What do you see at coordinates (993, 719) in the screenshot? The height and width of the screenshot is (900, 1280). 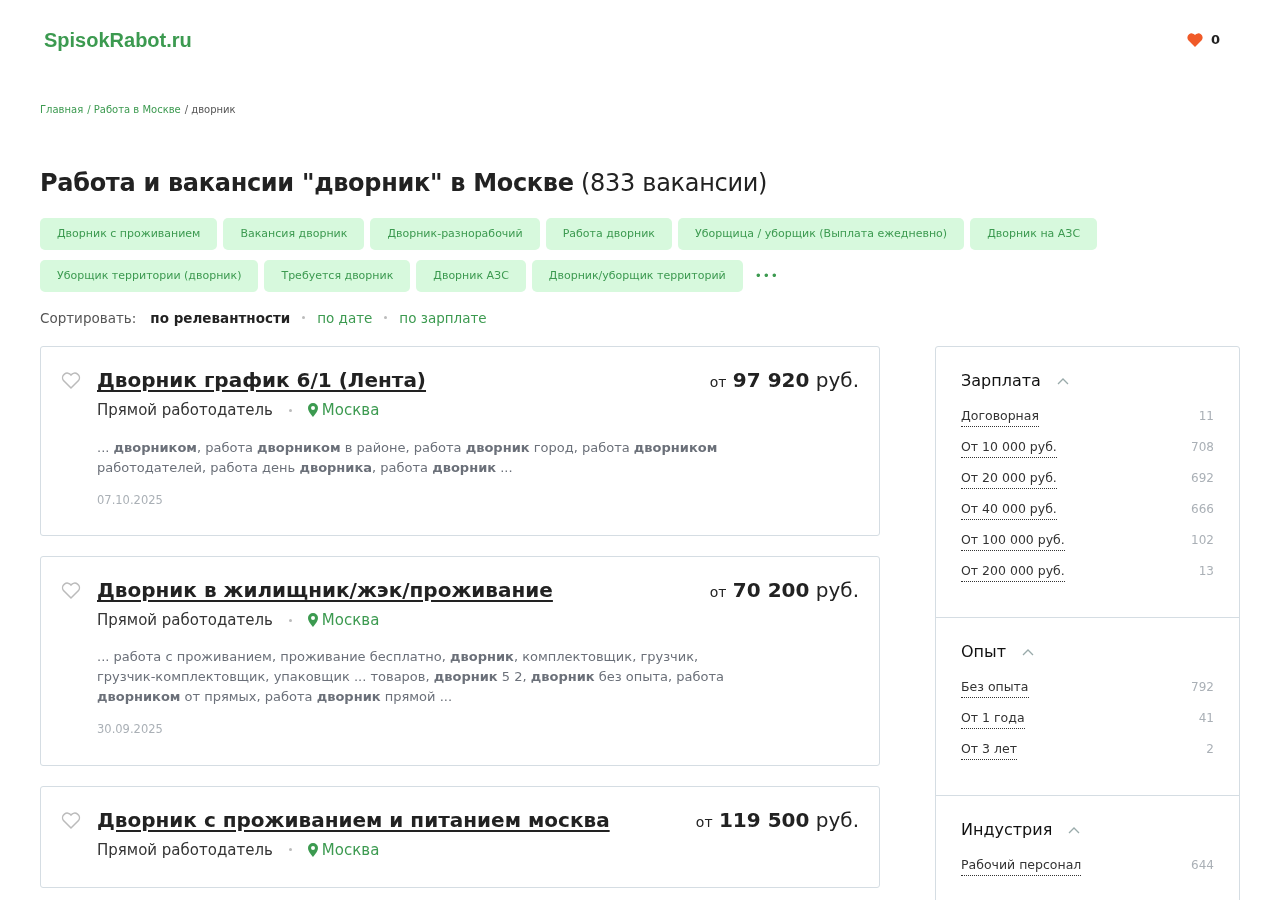 I see `filter-option: От 1 года` at bounding box center [993, 719].